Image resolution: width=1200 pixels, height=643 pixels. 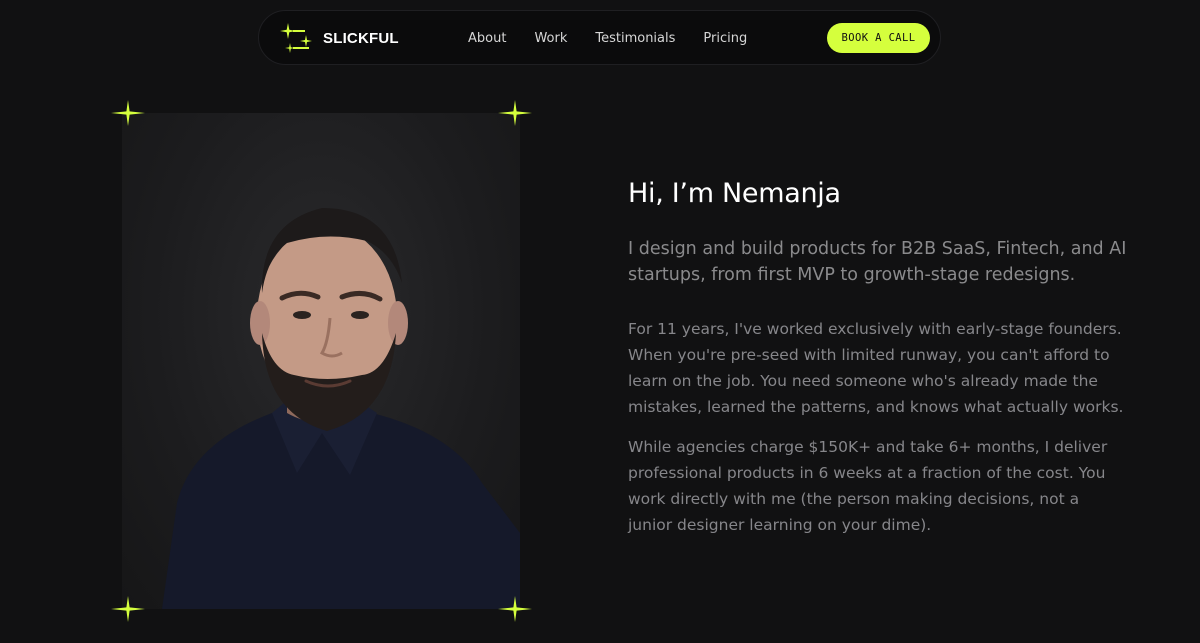 I want to click on nav-link-pricing: Pricing, so click(x=725, y=38).